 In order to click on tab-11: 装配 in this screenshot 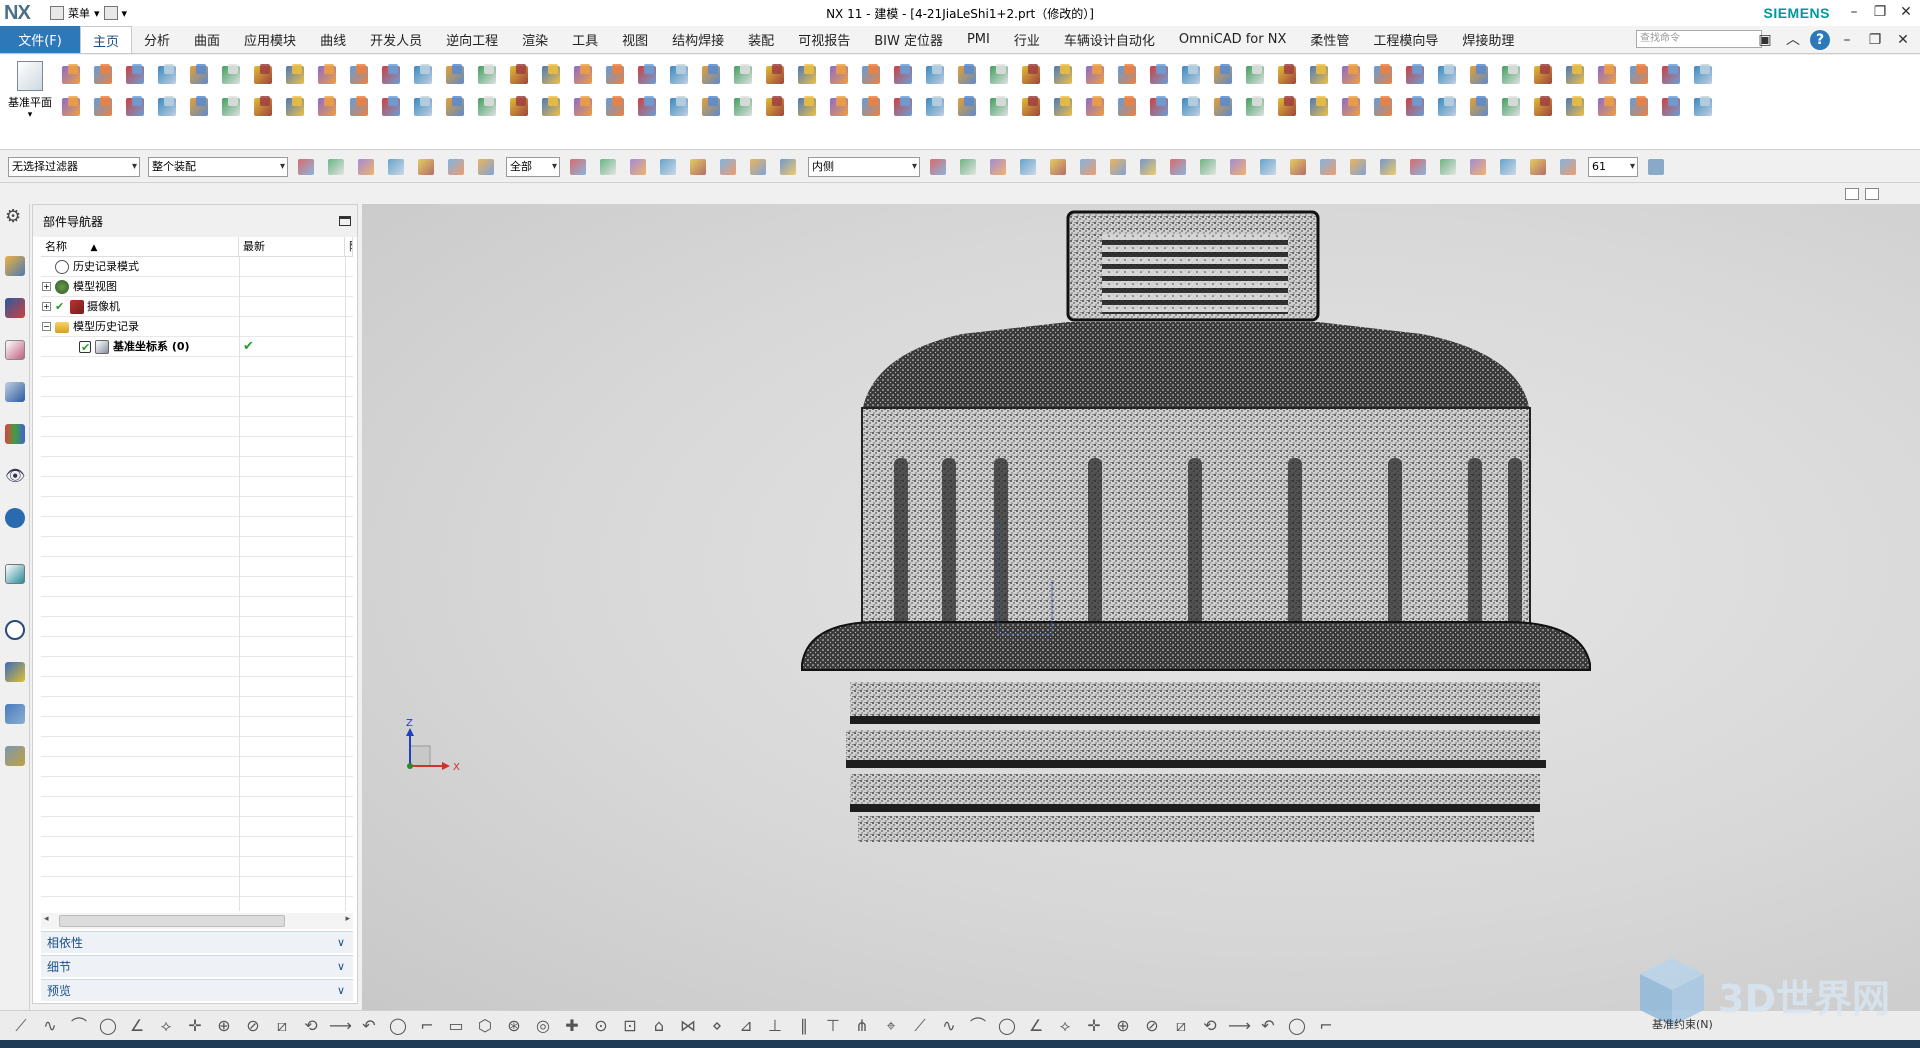, I will do `click(761, 39)`.